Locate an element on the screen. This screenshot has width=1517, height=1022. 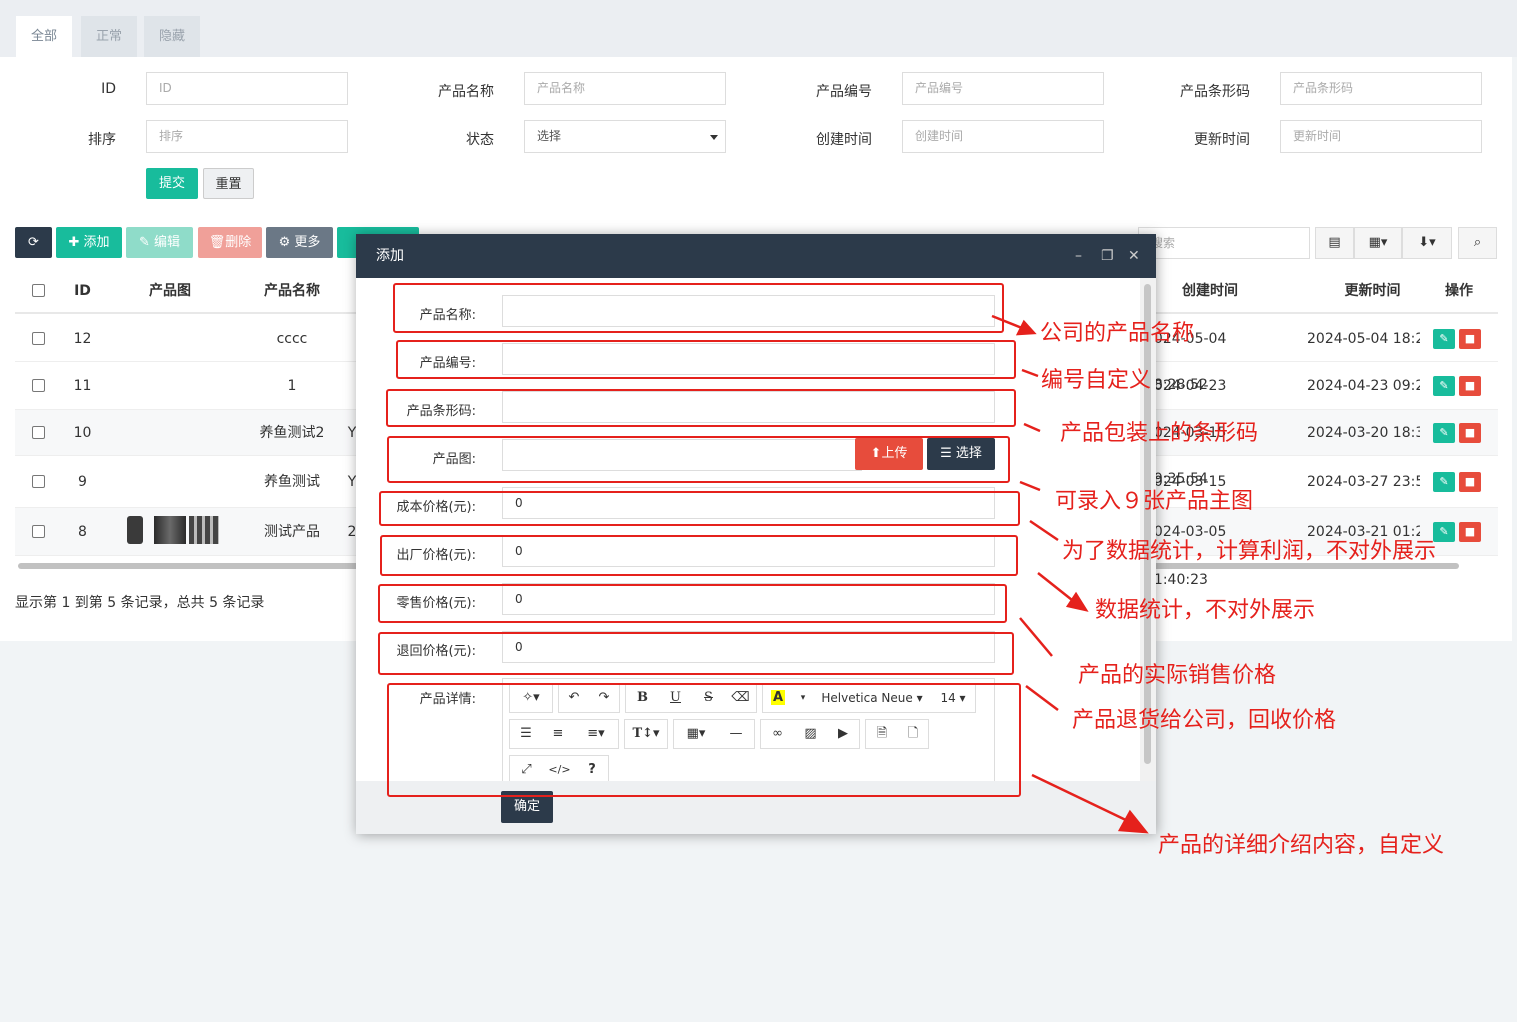
annotation-arrows is located at coordinates (1070, 574).